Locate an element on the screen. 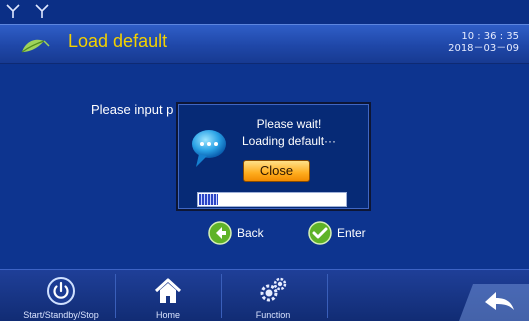 This screenshot has width=529, height=321. clock-date: 2018－03－09 is located at coordinates (483, 48).